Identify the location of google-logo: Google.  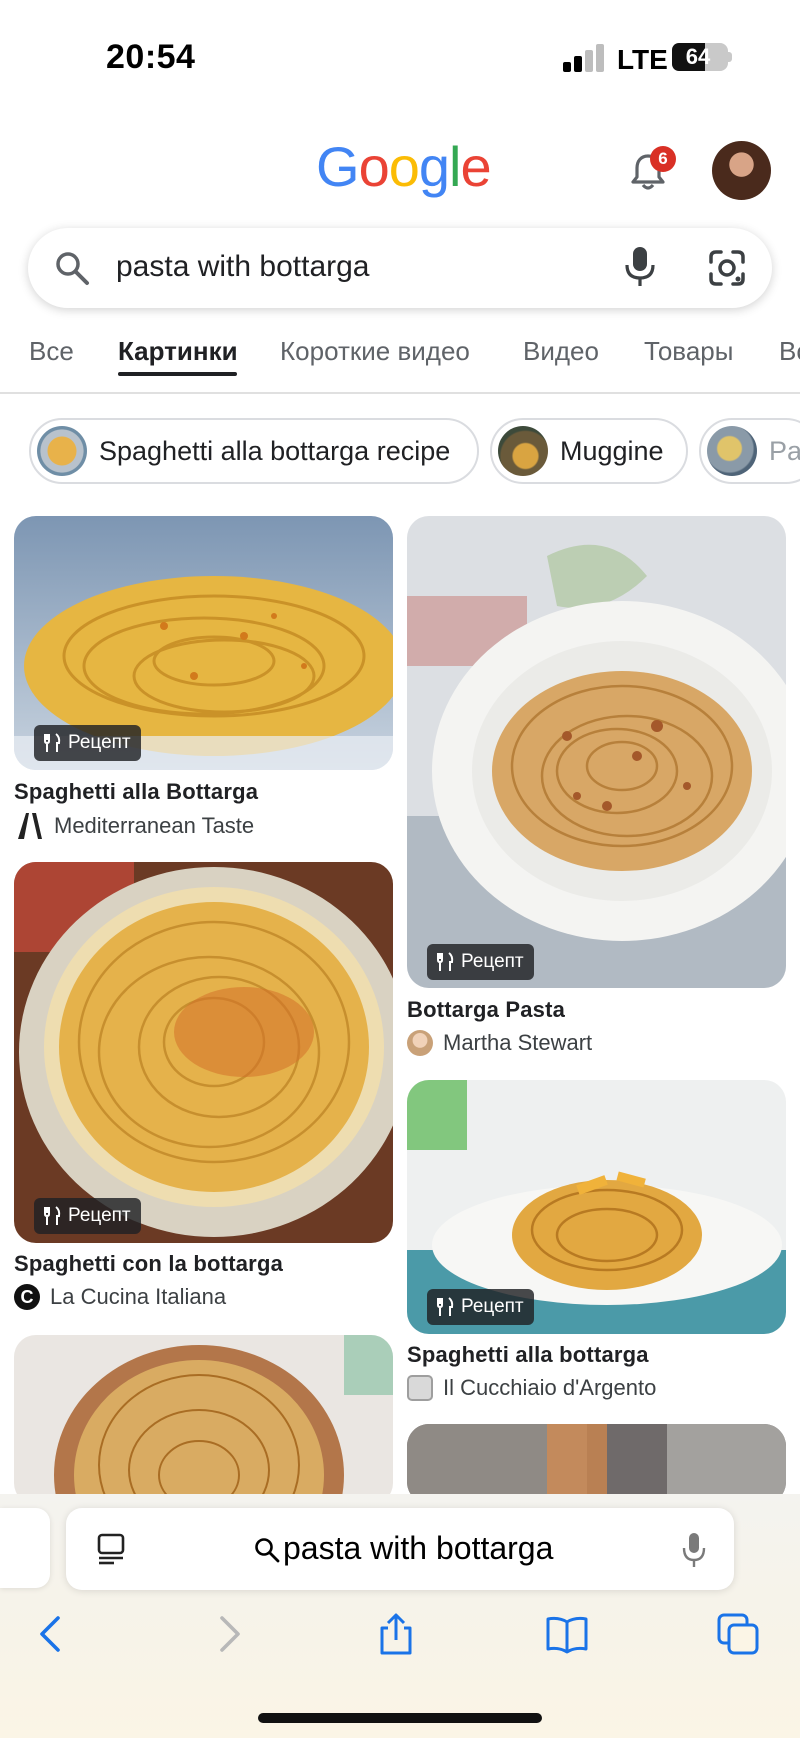
(404, 166).